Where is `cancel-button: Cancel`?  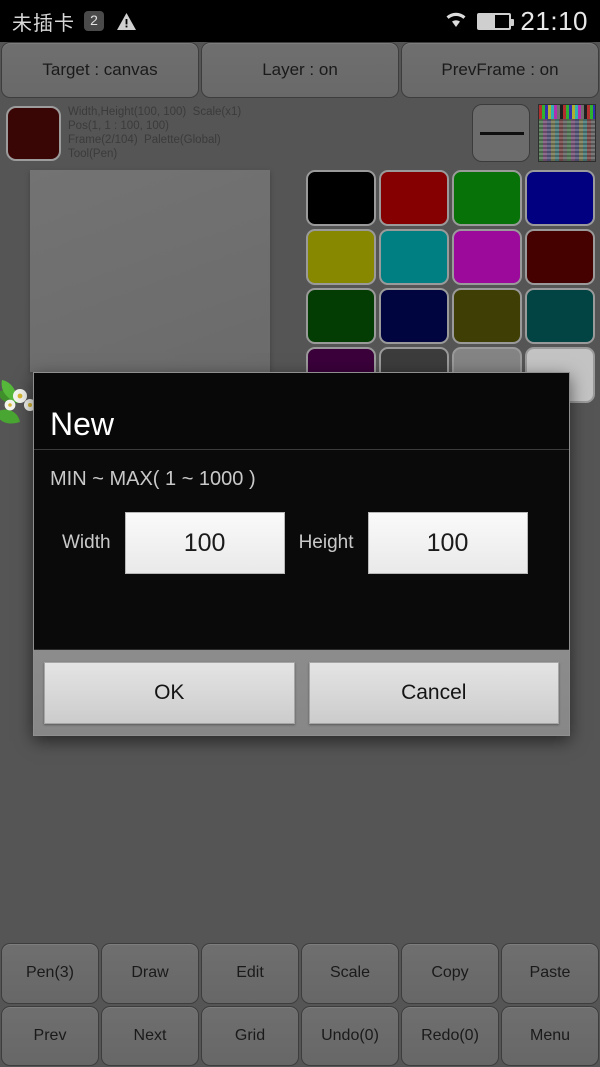
cancel-button: Cancel is located at coordinates (433, 692).